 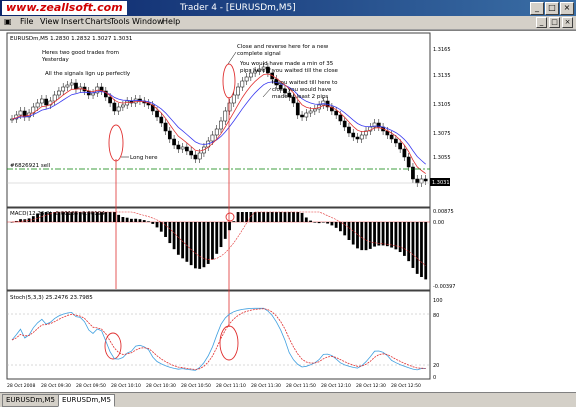 I want to click on annotation-text: close you would have, so click(x=302, y=90).